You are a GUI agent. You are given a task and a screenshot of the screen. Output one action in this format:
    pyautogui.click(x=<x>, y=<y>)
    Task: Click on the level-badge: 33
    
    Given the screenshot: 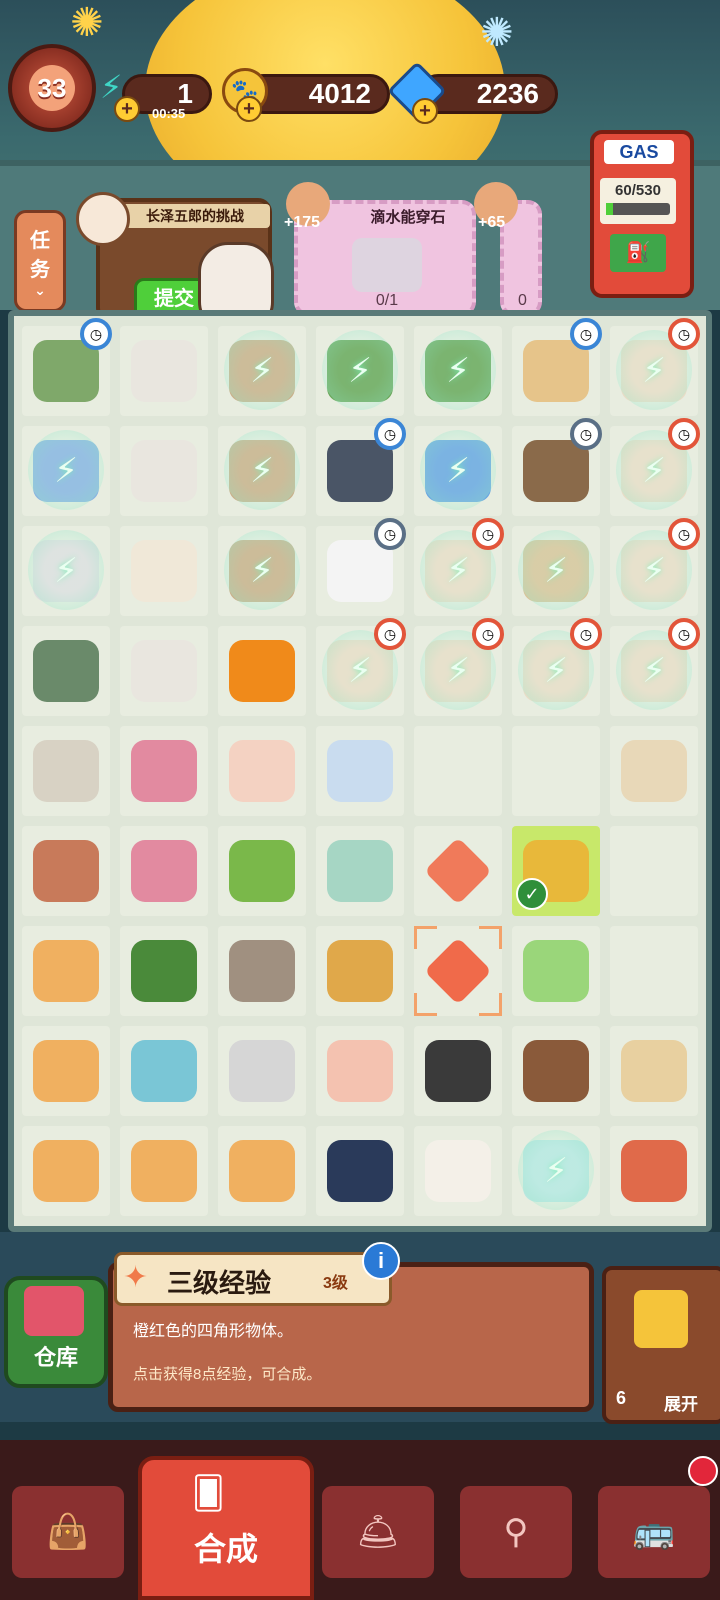 What is the action you would take?
    pyautogui.click(x=52, y=88)
    